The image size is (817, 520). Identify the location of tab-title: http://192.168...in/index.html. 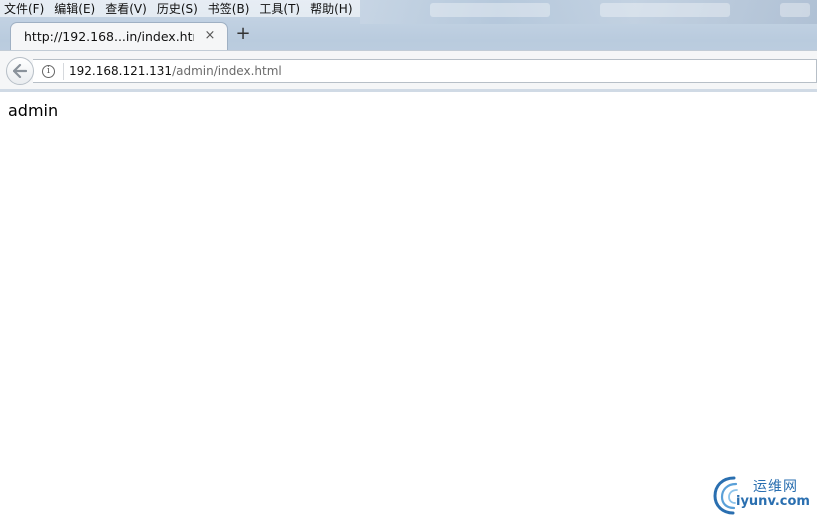
(109, 36).